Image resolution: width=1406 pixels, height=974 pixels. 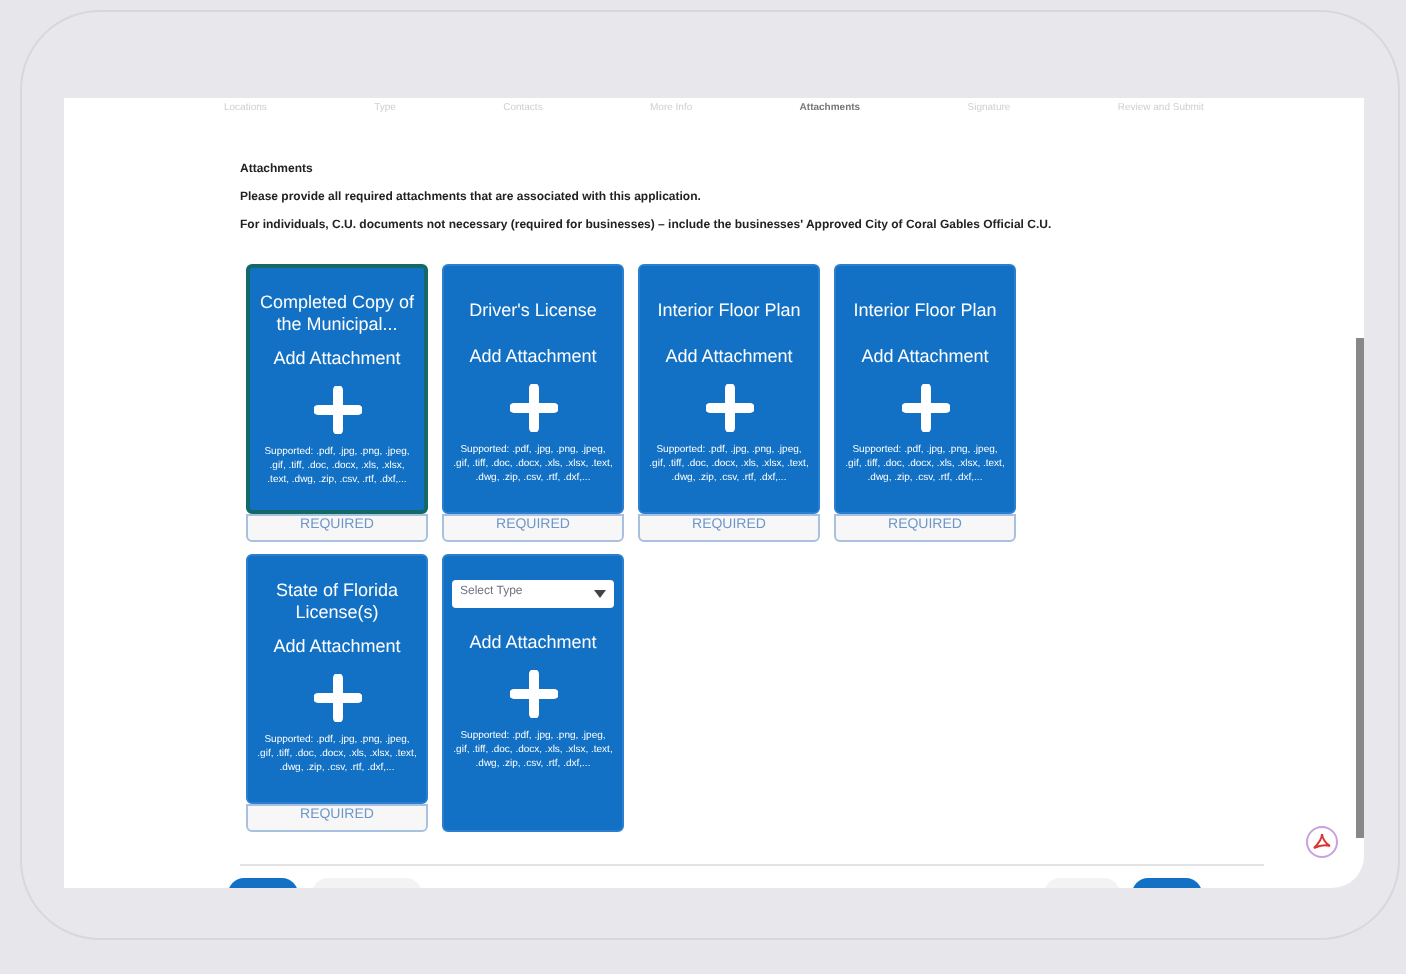 I want to click on attachment-title: Driver's License, so click(x=533, y=311).